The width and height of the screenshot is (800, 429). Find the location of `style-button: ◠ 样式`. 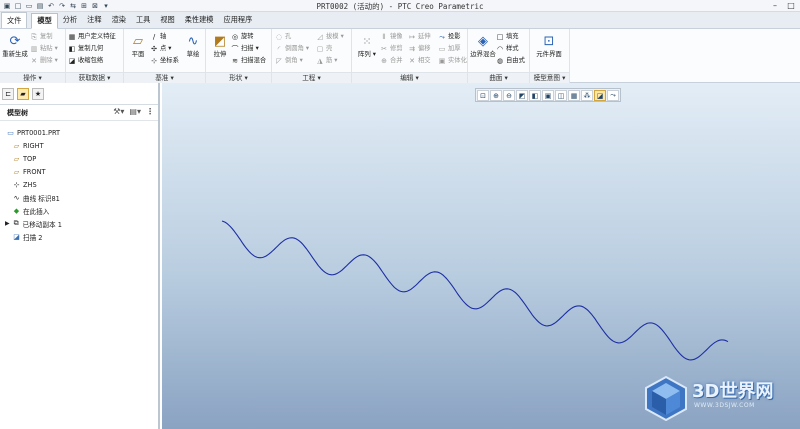

style-button: ◠ 样式 is located at coordinates (507, 49).